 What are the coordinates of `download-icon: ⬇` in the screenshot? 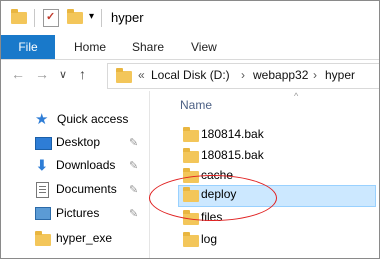 It's located at (42, 165).